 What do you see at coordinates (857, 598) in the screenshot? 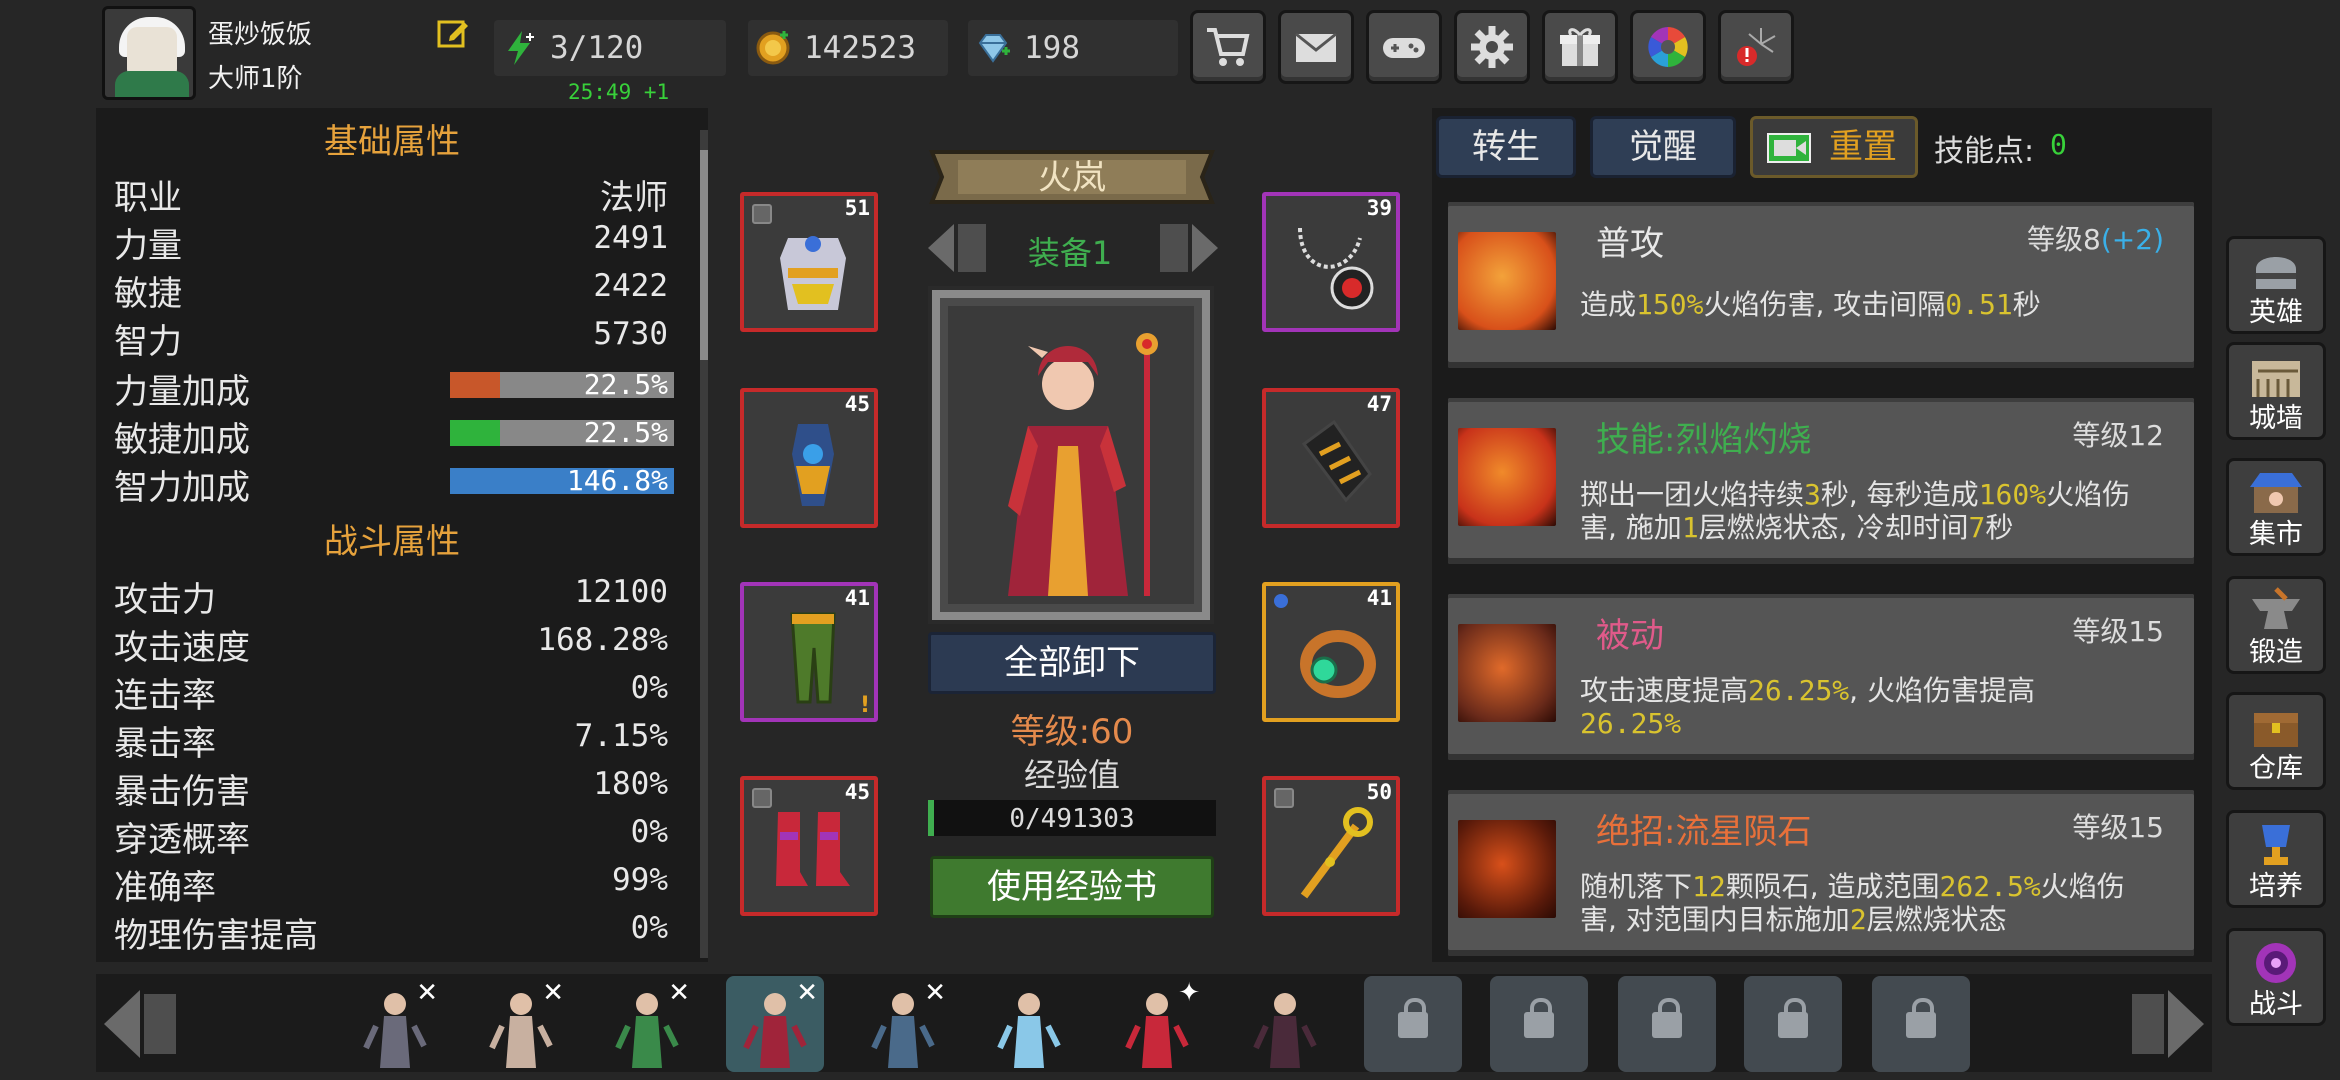
I see `equip-level: 41` at bounding box center [857, 598].